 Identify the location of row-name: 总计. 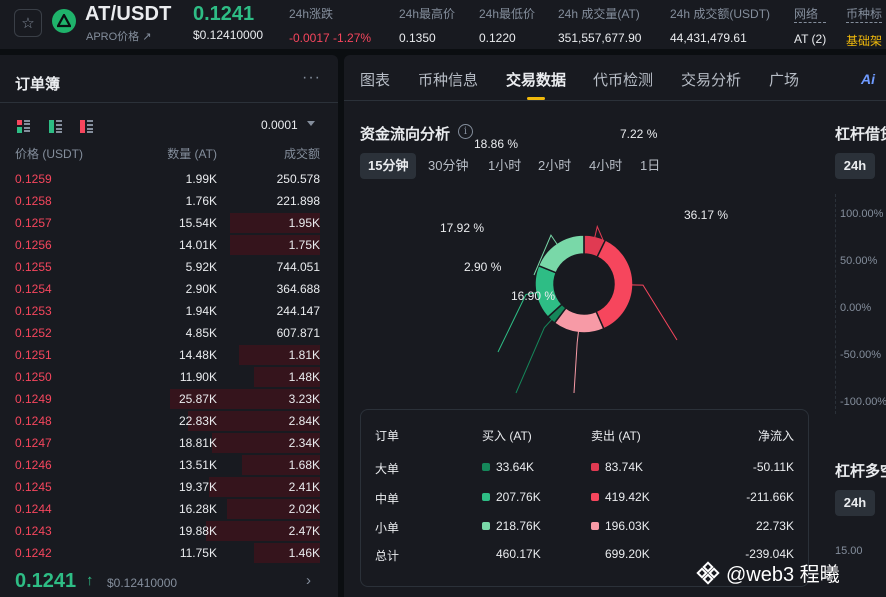
(387, 556).